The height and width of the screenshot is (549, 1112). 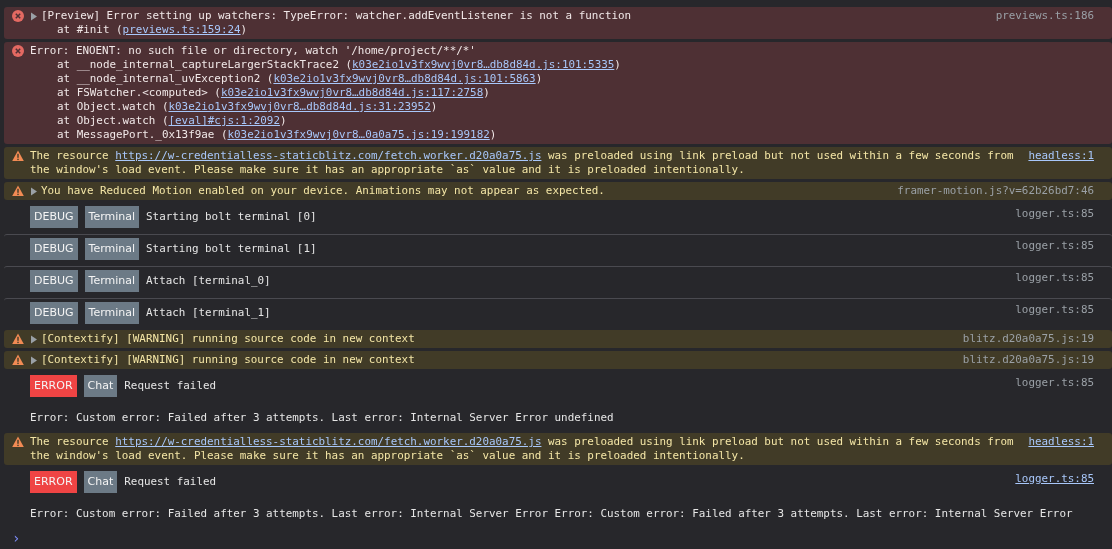 What do you see at coordinates (208, 281) in the screenshot?
I see `message-text: Attach [terminal_0]` at bounding box center [208, 281].